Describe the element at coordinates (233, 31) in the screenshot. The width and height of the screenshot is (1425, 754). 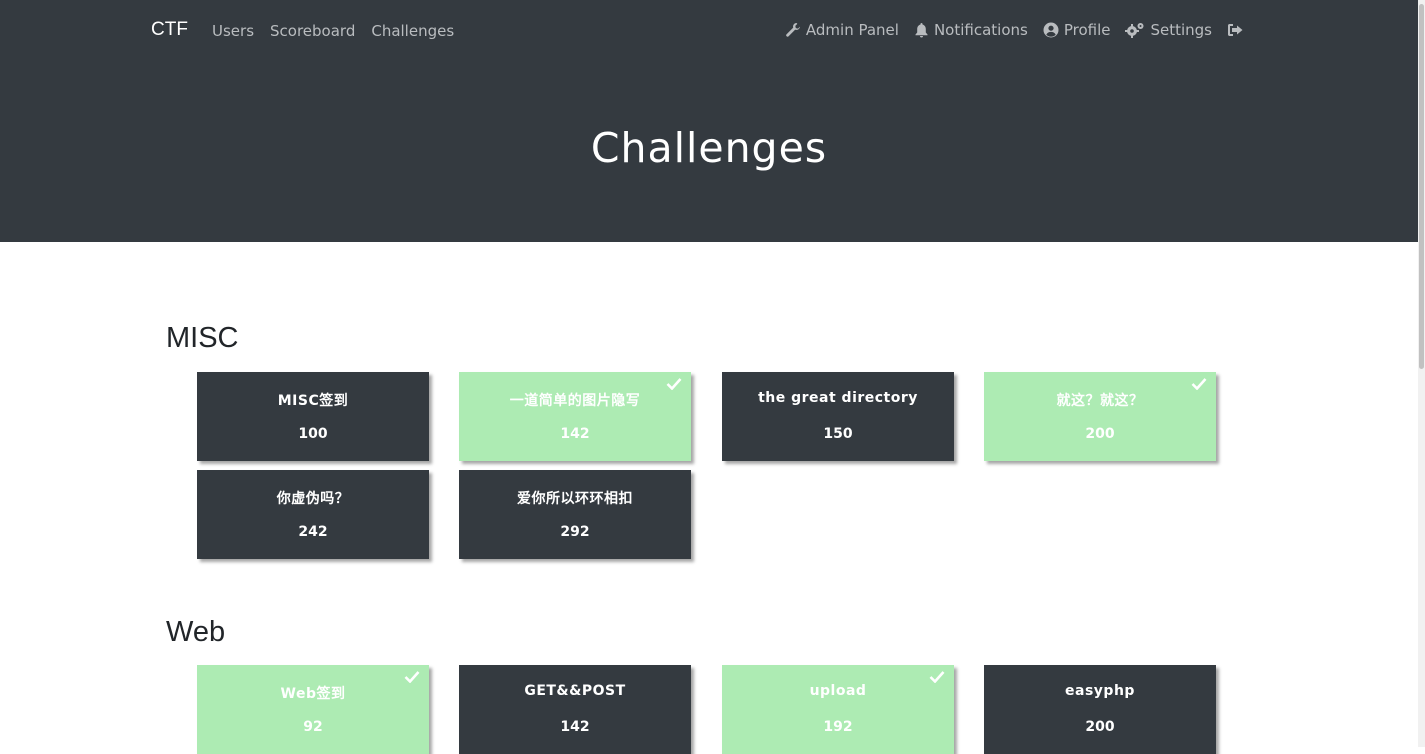
I see `nav-users-link: Users` at that location.